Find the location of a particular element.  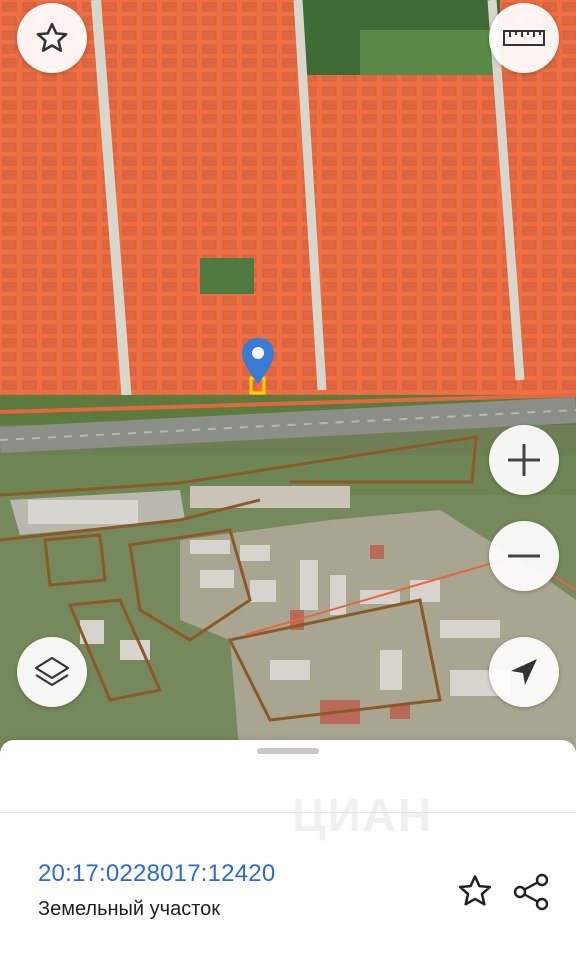

layers-icon is located at coordinates (52, 672).